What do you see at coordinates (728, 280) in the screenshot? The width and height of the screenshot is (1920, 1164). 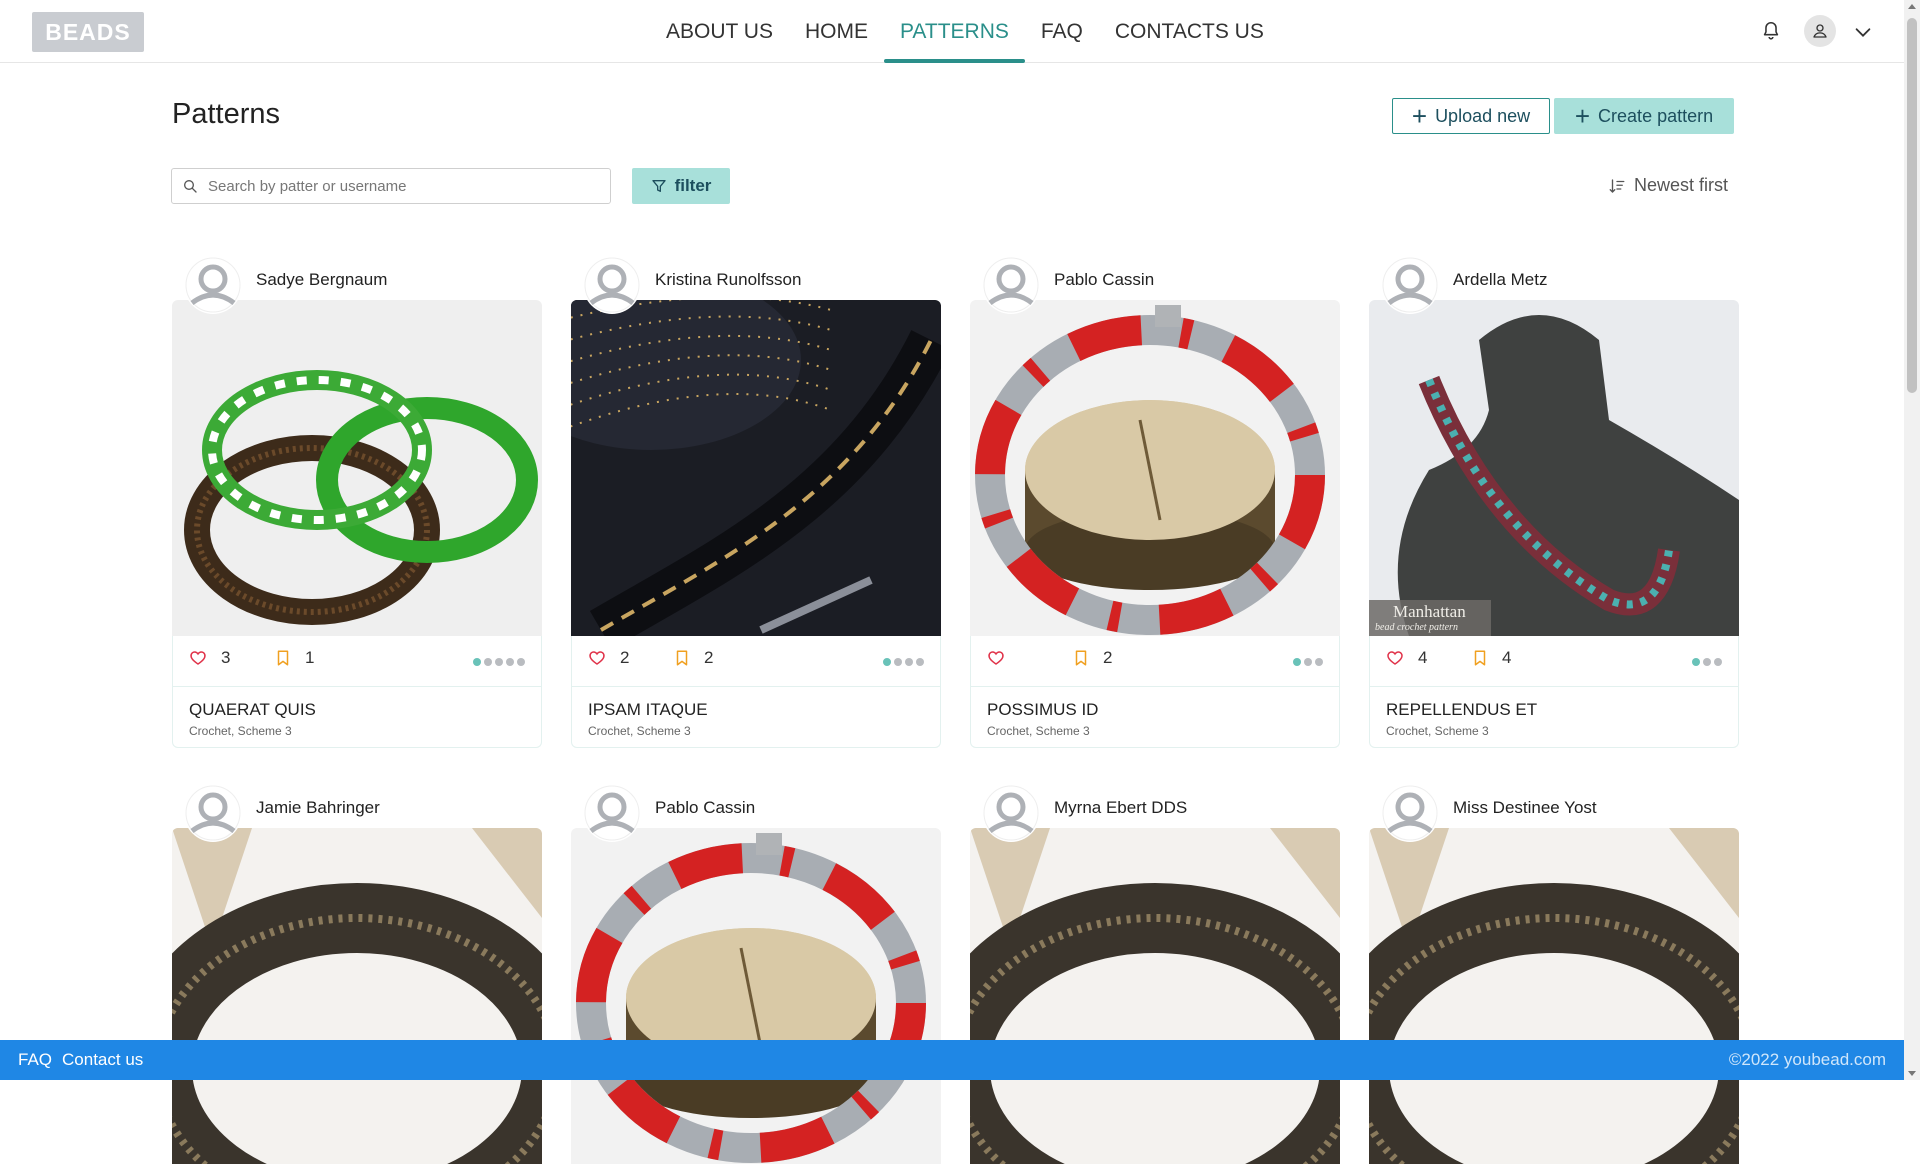 I see `author-name: Kristina Runolfsson` at bounding box center [728, 280].